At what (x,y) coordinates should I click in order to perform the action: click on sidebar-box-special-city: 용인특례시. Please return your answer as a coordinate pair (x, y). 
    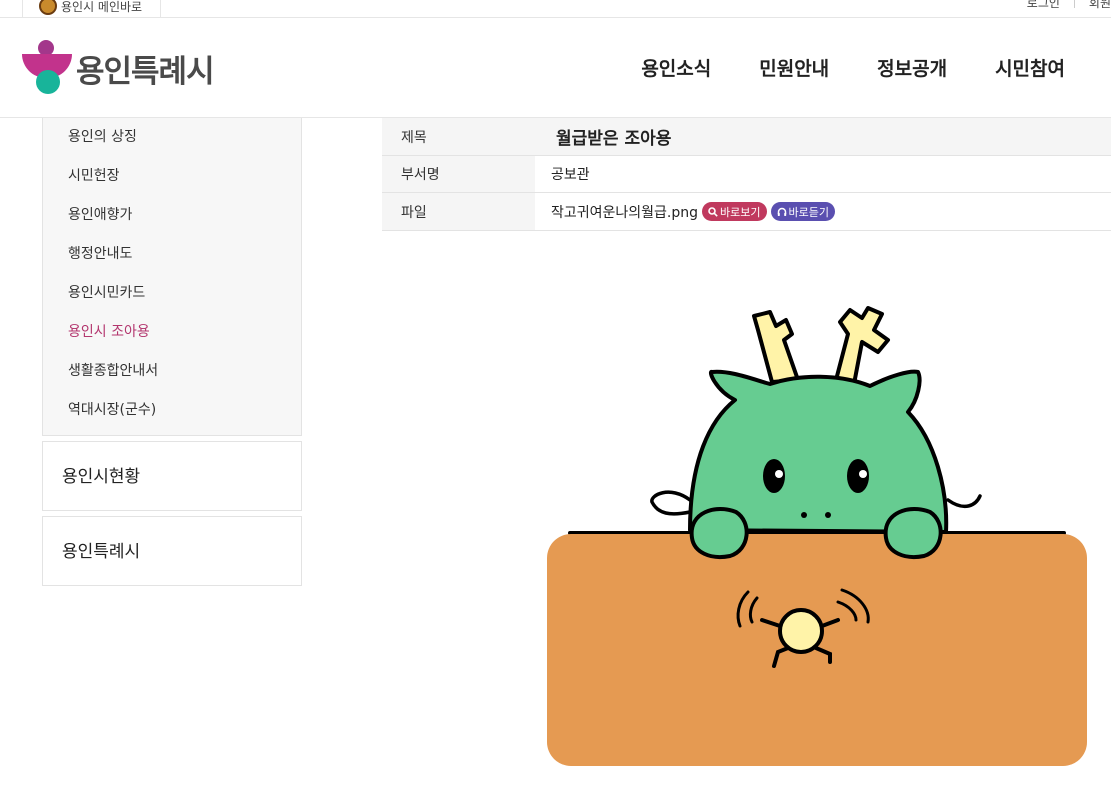
    Looking at the image, I should click on (172, 551).